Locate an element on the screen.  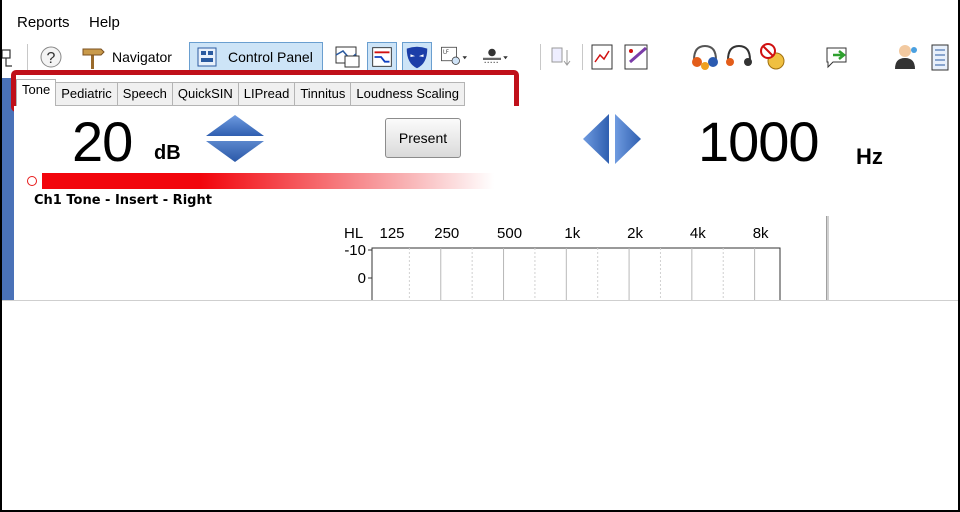
navigator-label: Navigator is located at coordinates (142, 57).